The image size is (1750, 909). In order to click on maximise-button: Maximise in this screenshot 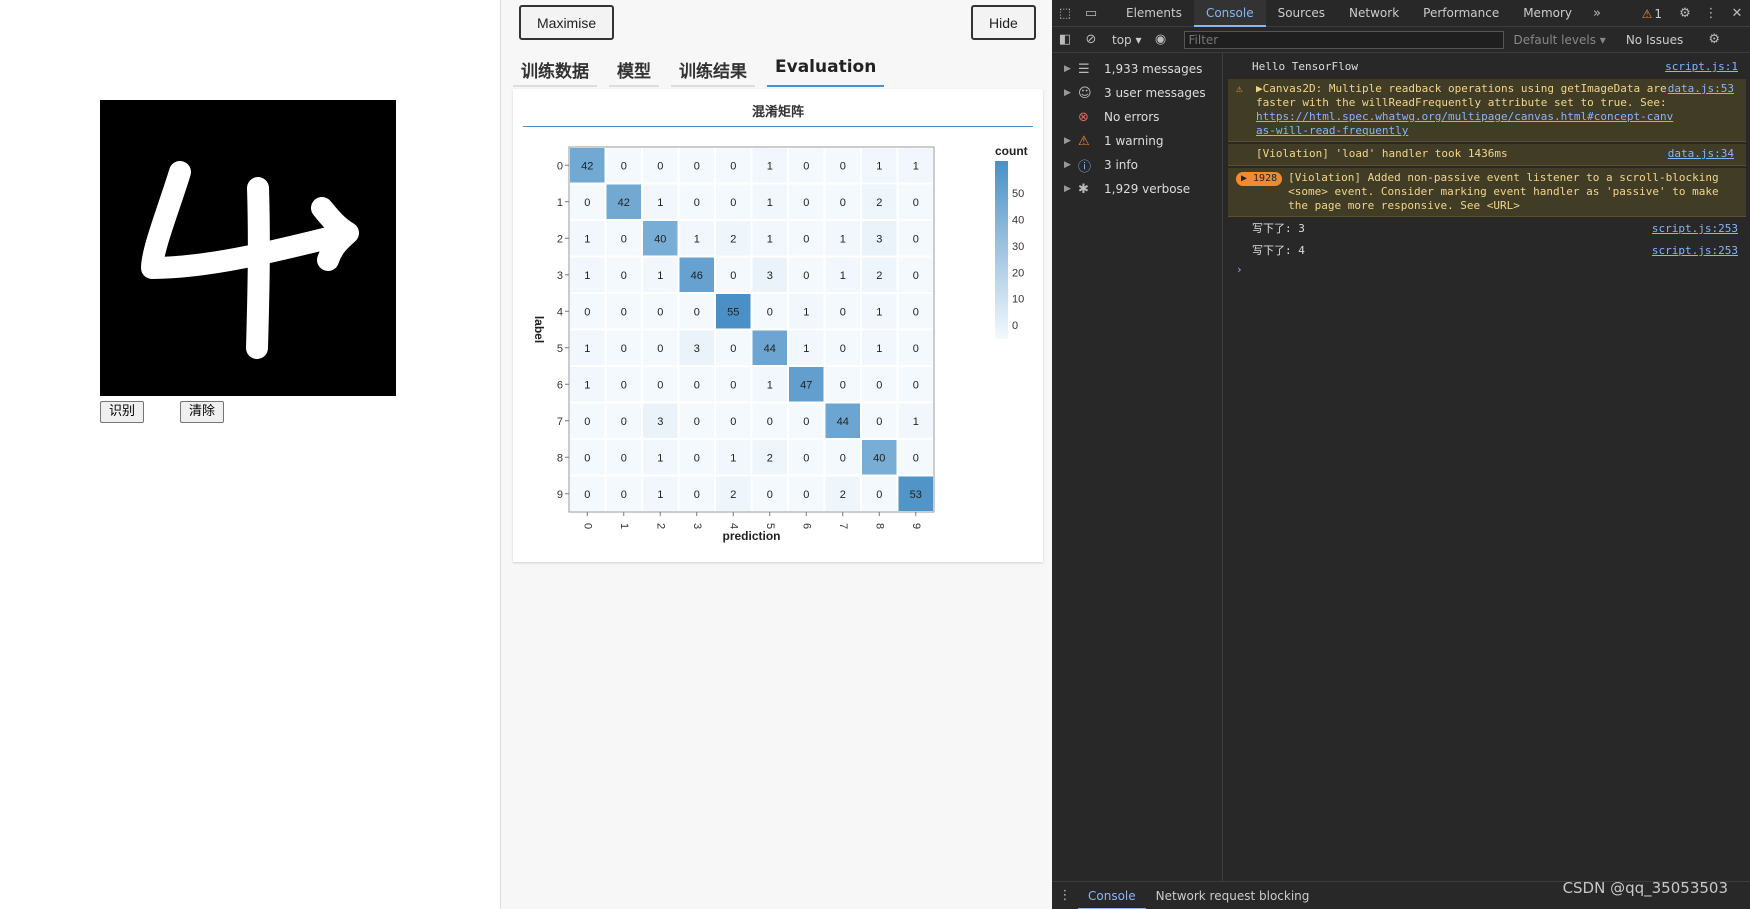, I will do `click(567, 22)`.